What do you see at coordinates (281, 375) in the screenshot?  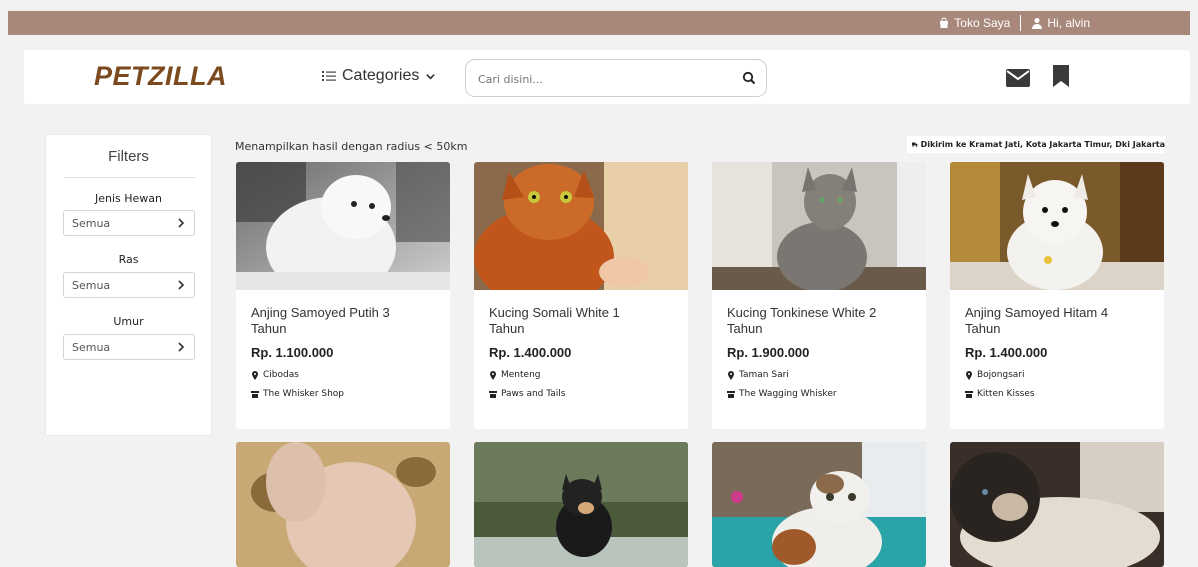 I see `location-text: Cibodas` at bounding box center [281, 375].